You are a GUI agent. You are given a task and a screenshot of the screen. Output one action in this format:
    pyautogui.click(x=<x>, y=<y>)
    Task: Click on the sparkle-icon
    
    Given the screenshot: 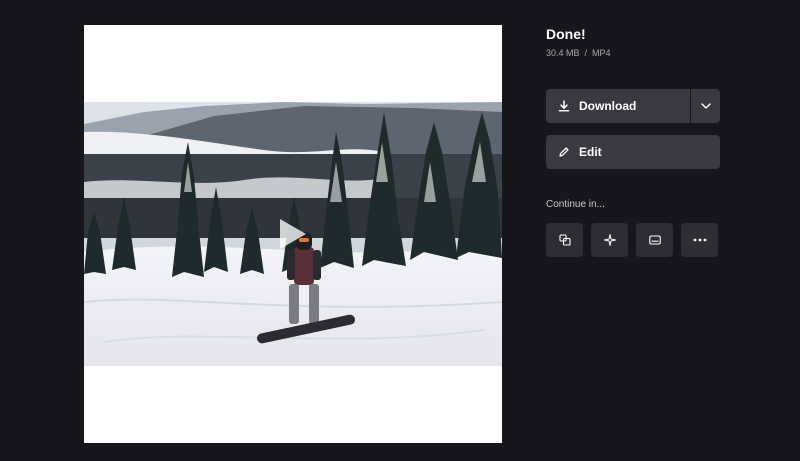 What is the action you would take?
    pyautogui.click(x=609, y=240)
    